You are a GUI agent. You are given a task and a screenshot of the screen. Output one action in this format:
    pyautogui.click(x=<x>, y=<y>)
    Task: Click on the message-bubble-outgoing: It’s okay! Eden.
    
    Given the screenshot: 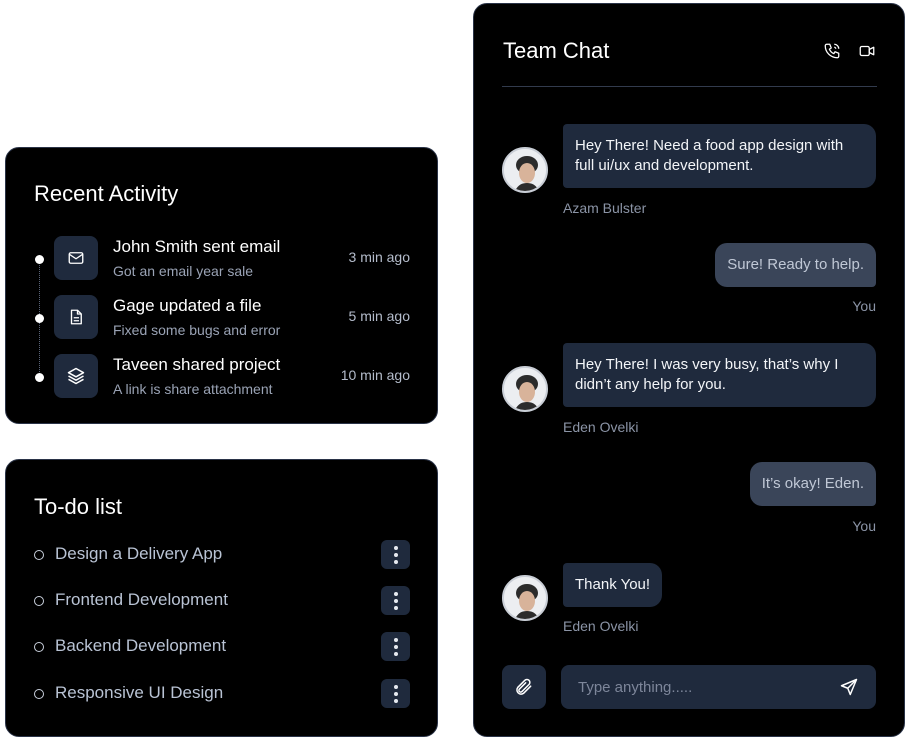 What is the action you would take?
    pyautogui.click(x=812, y=484)
    